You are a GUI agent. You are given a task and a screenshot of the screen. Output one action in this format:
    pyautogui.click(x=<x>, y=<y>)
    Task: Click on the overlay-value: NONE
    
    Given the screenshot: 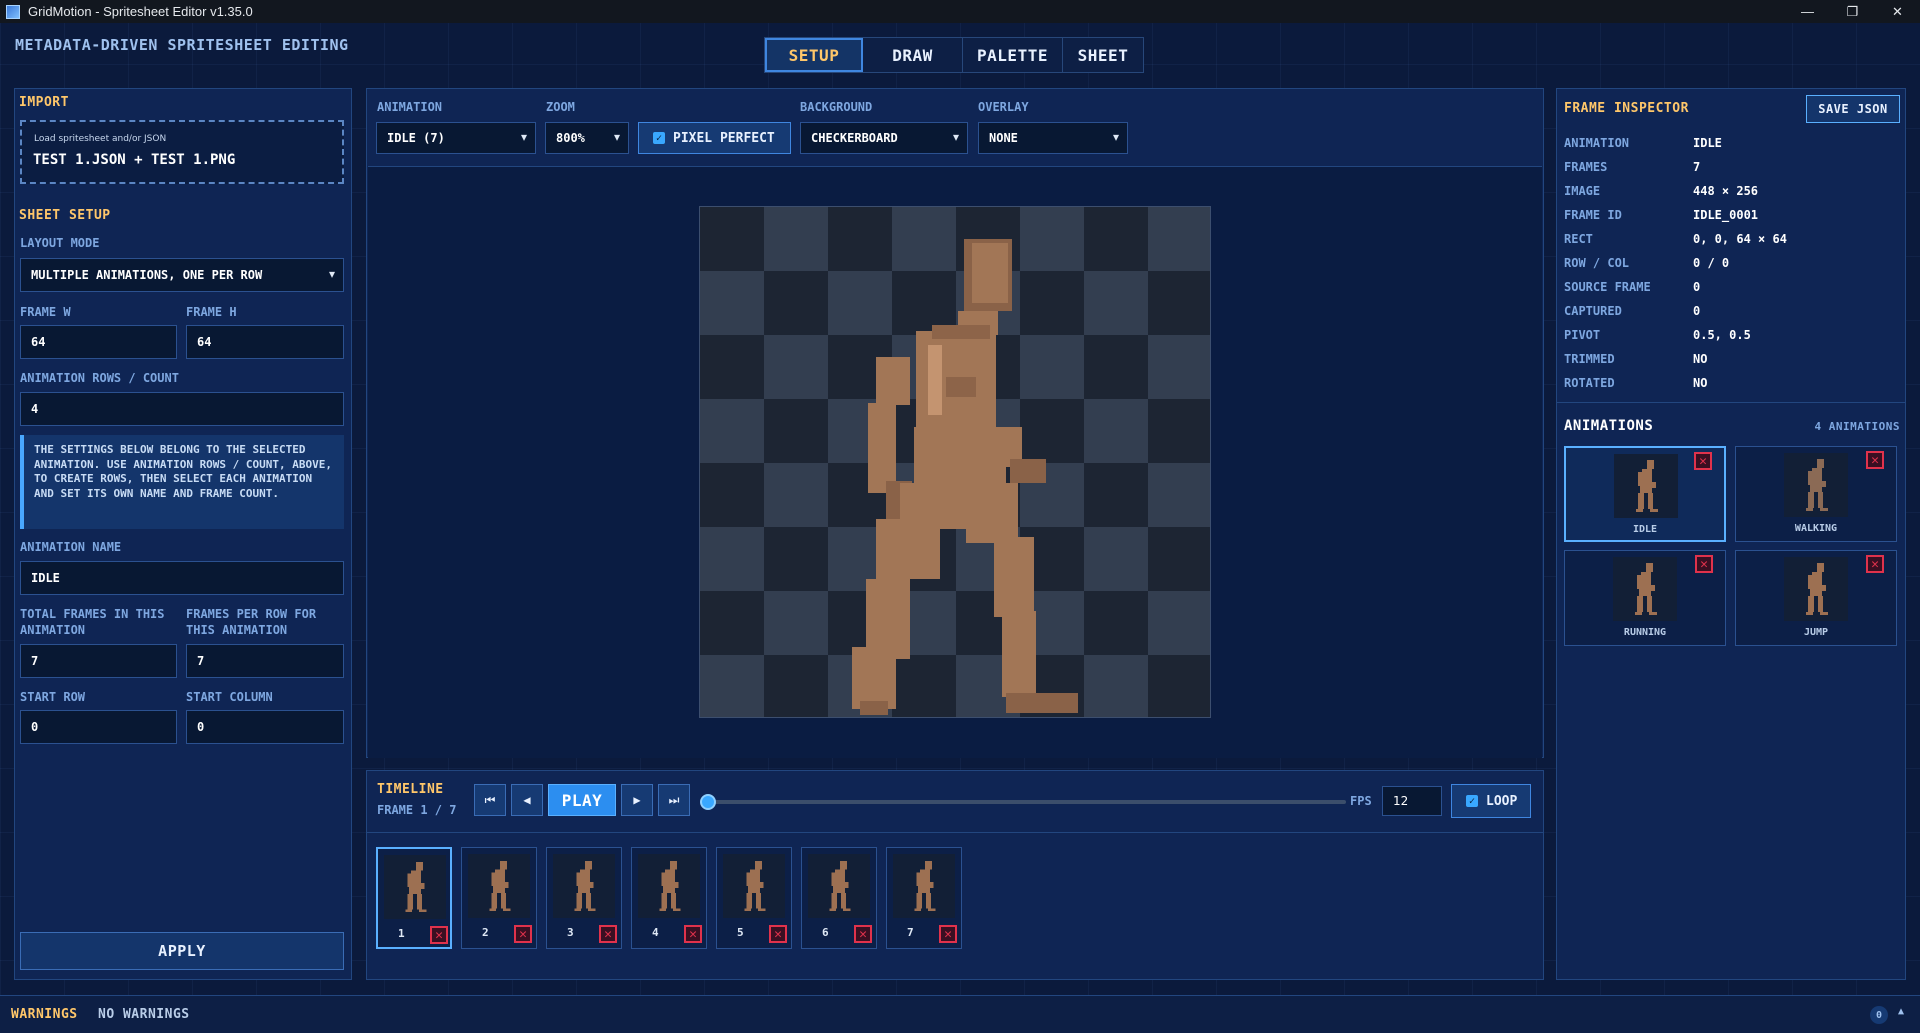 What is the action you would take?
    pyautogui.click(x=1003, y=138)
    